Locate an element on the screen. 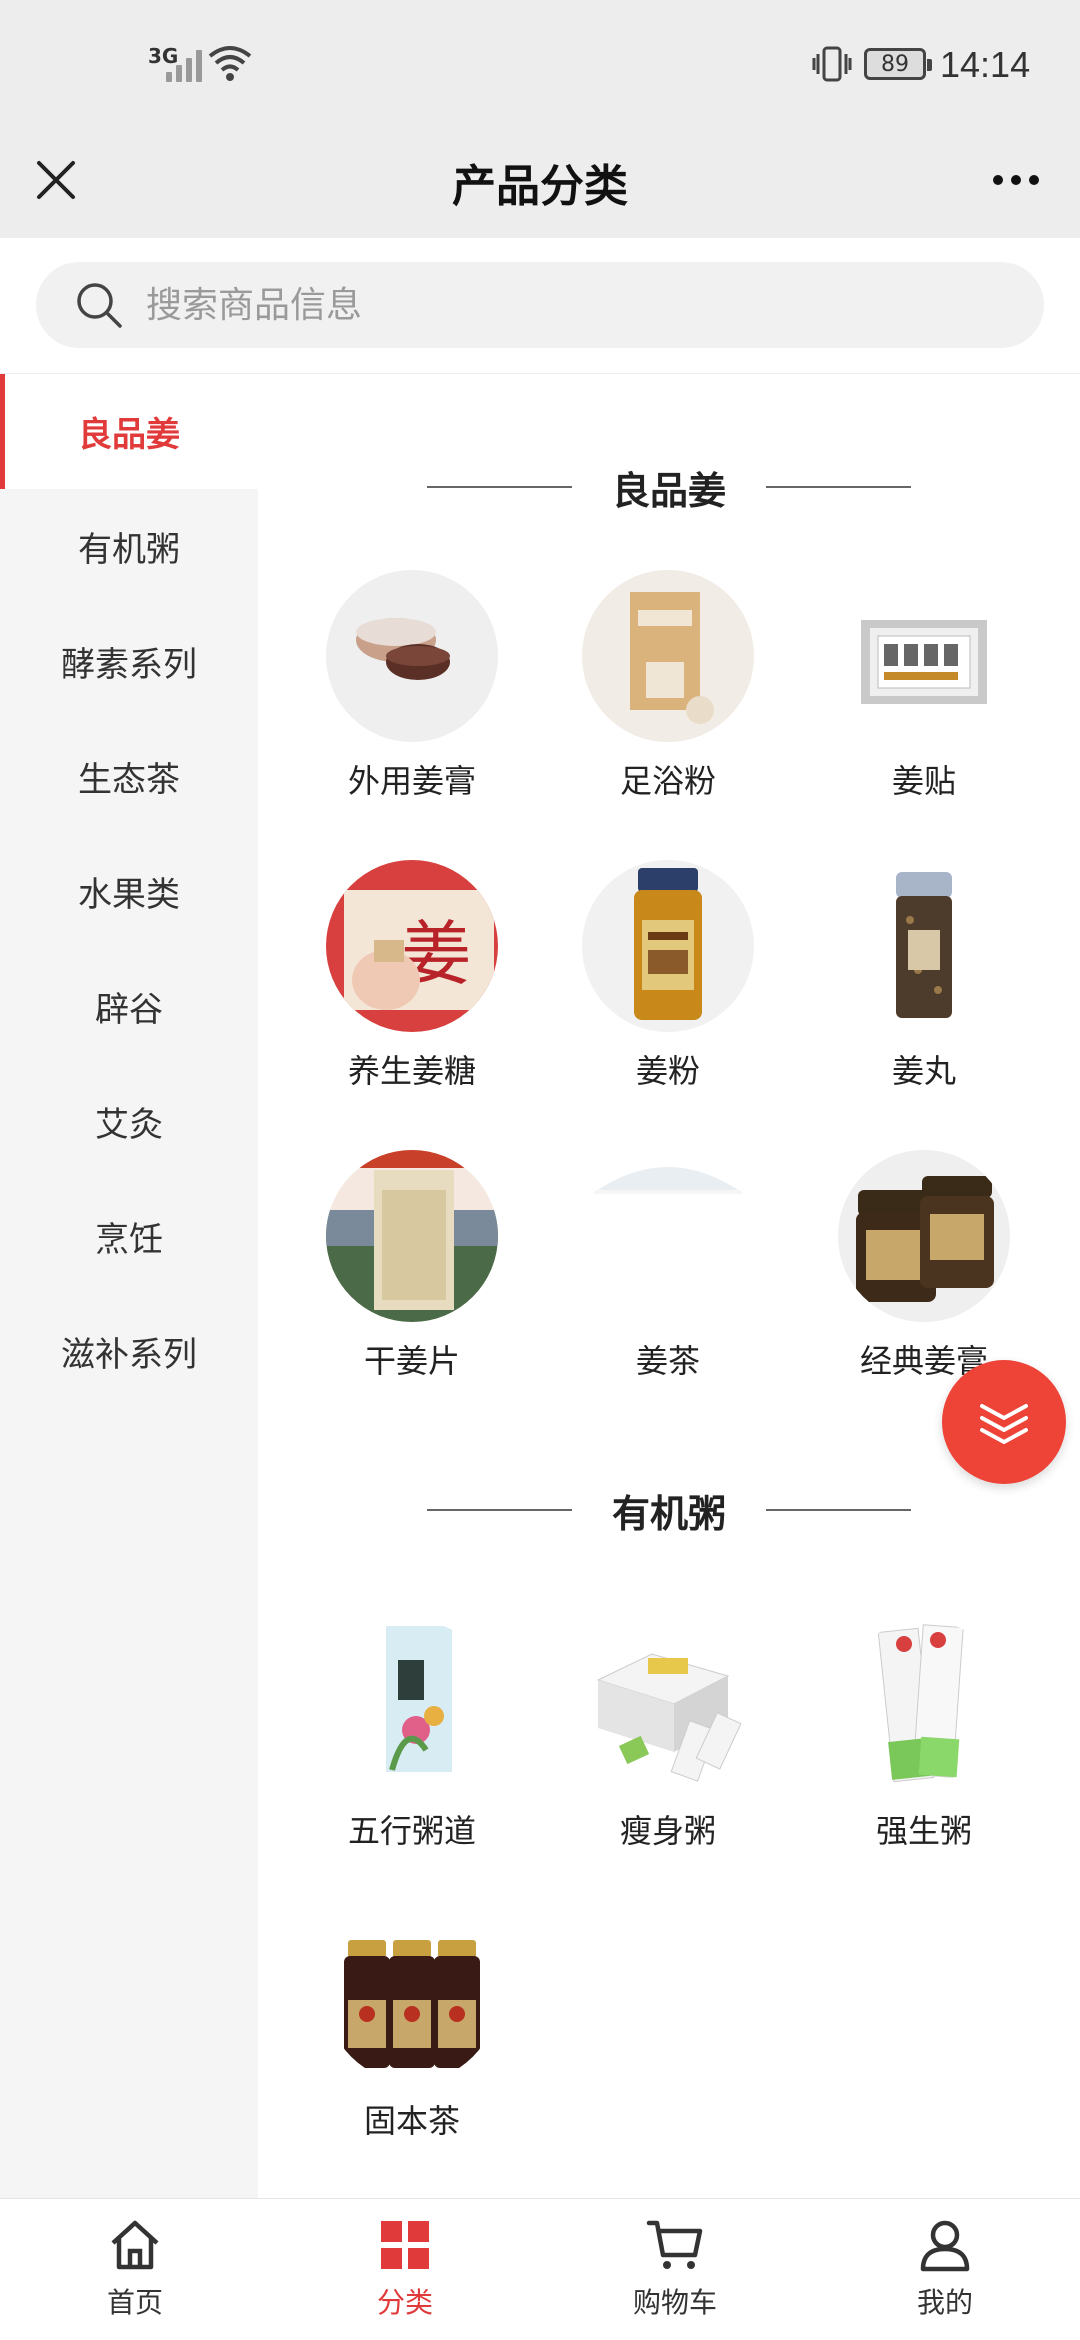  sidebar-item-label: 酵素系列 is located at coordinates (129, 665).